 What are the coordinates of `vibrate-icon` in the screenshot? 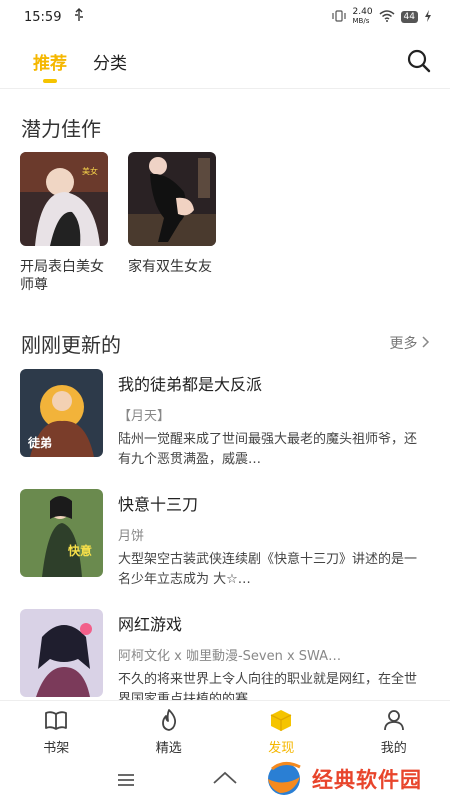 It's located at (339, 17).